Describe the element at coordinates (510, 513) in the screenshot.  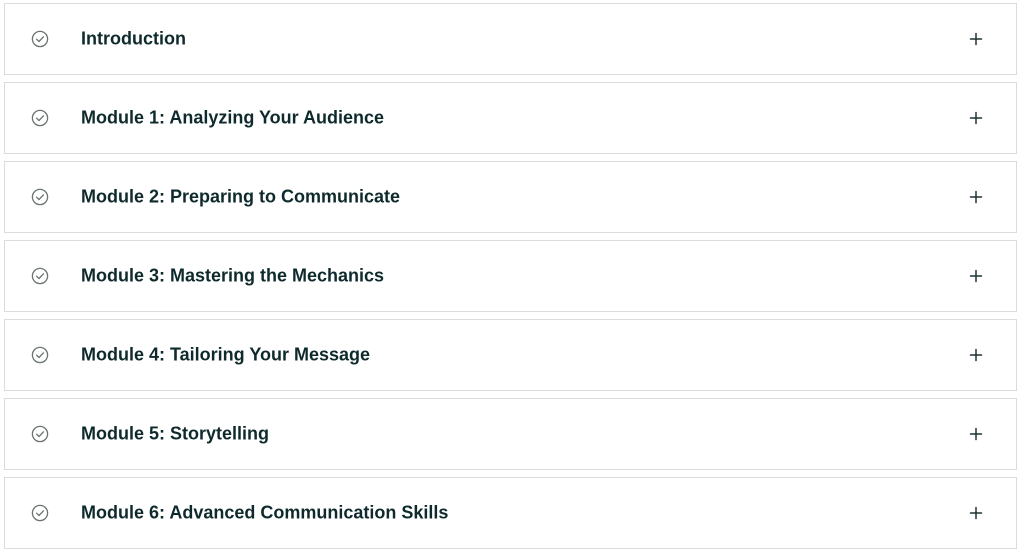
I see `accordion-item-module-6: Module 6: Advanced Communication Skills` at that location.